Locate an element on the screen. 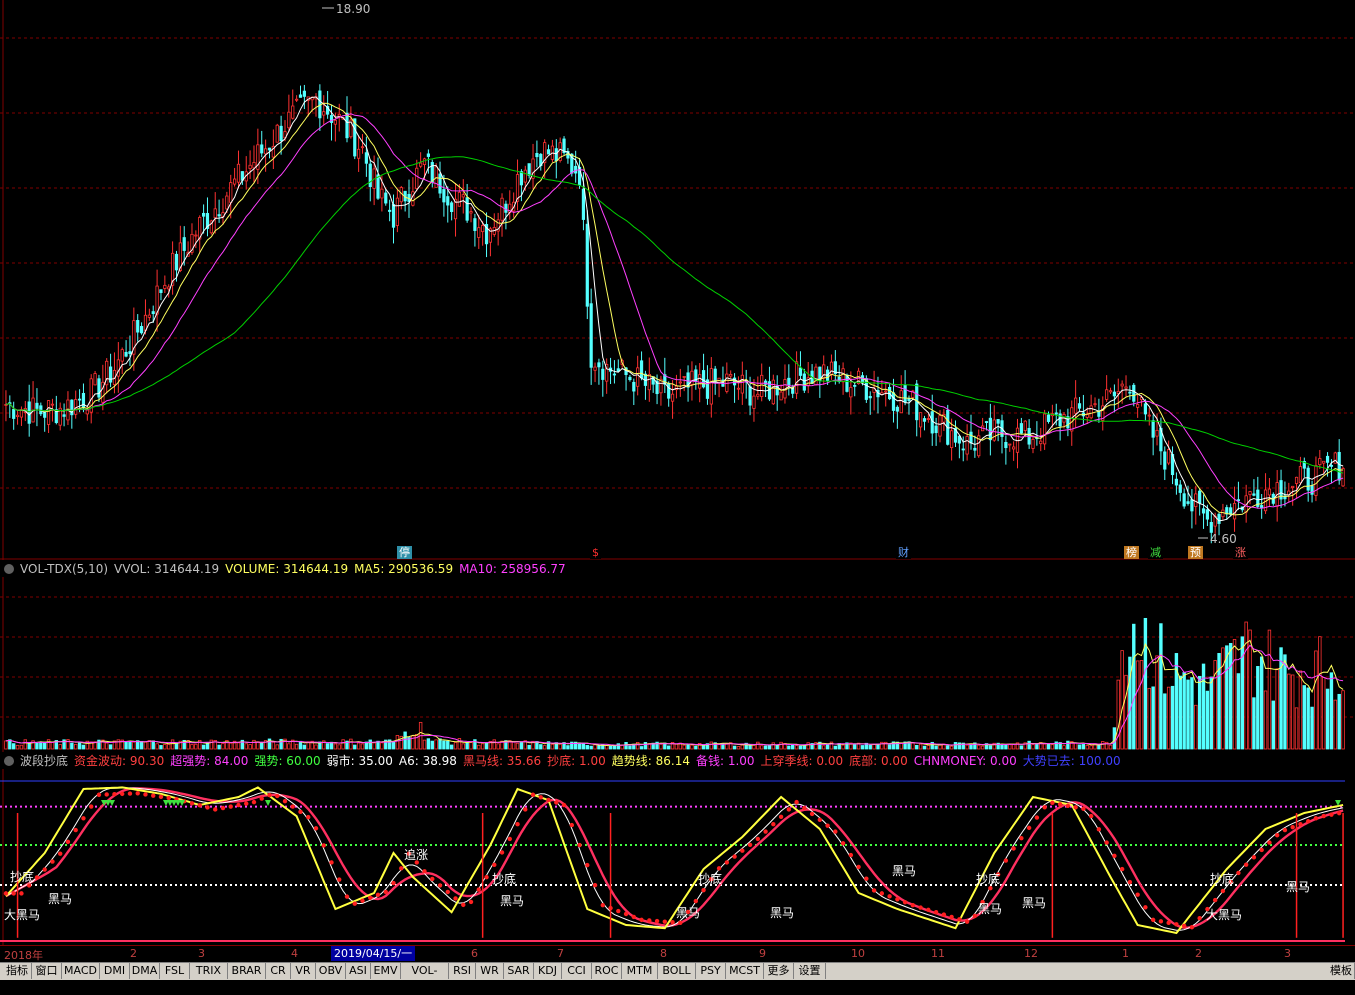 The height and width of the screenshot is (995, 1355). tab-5: FSL is located at coordinates (175, 971).